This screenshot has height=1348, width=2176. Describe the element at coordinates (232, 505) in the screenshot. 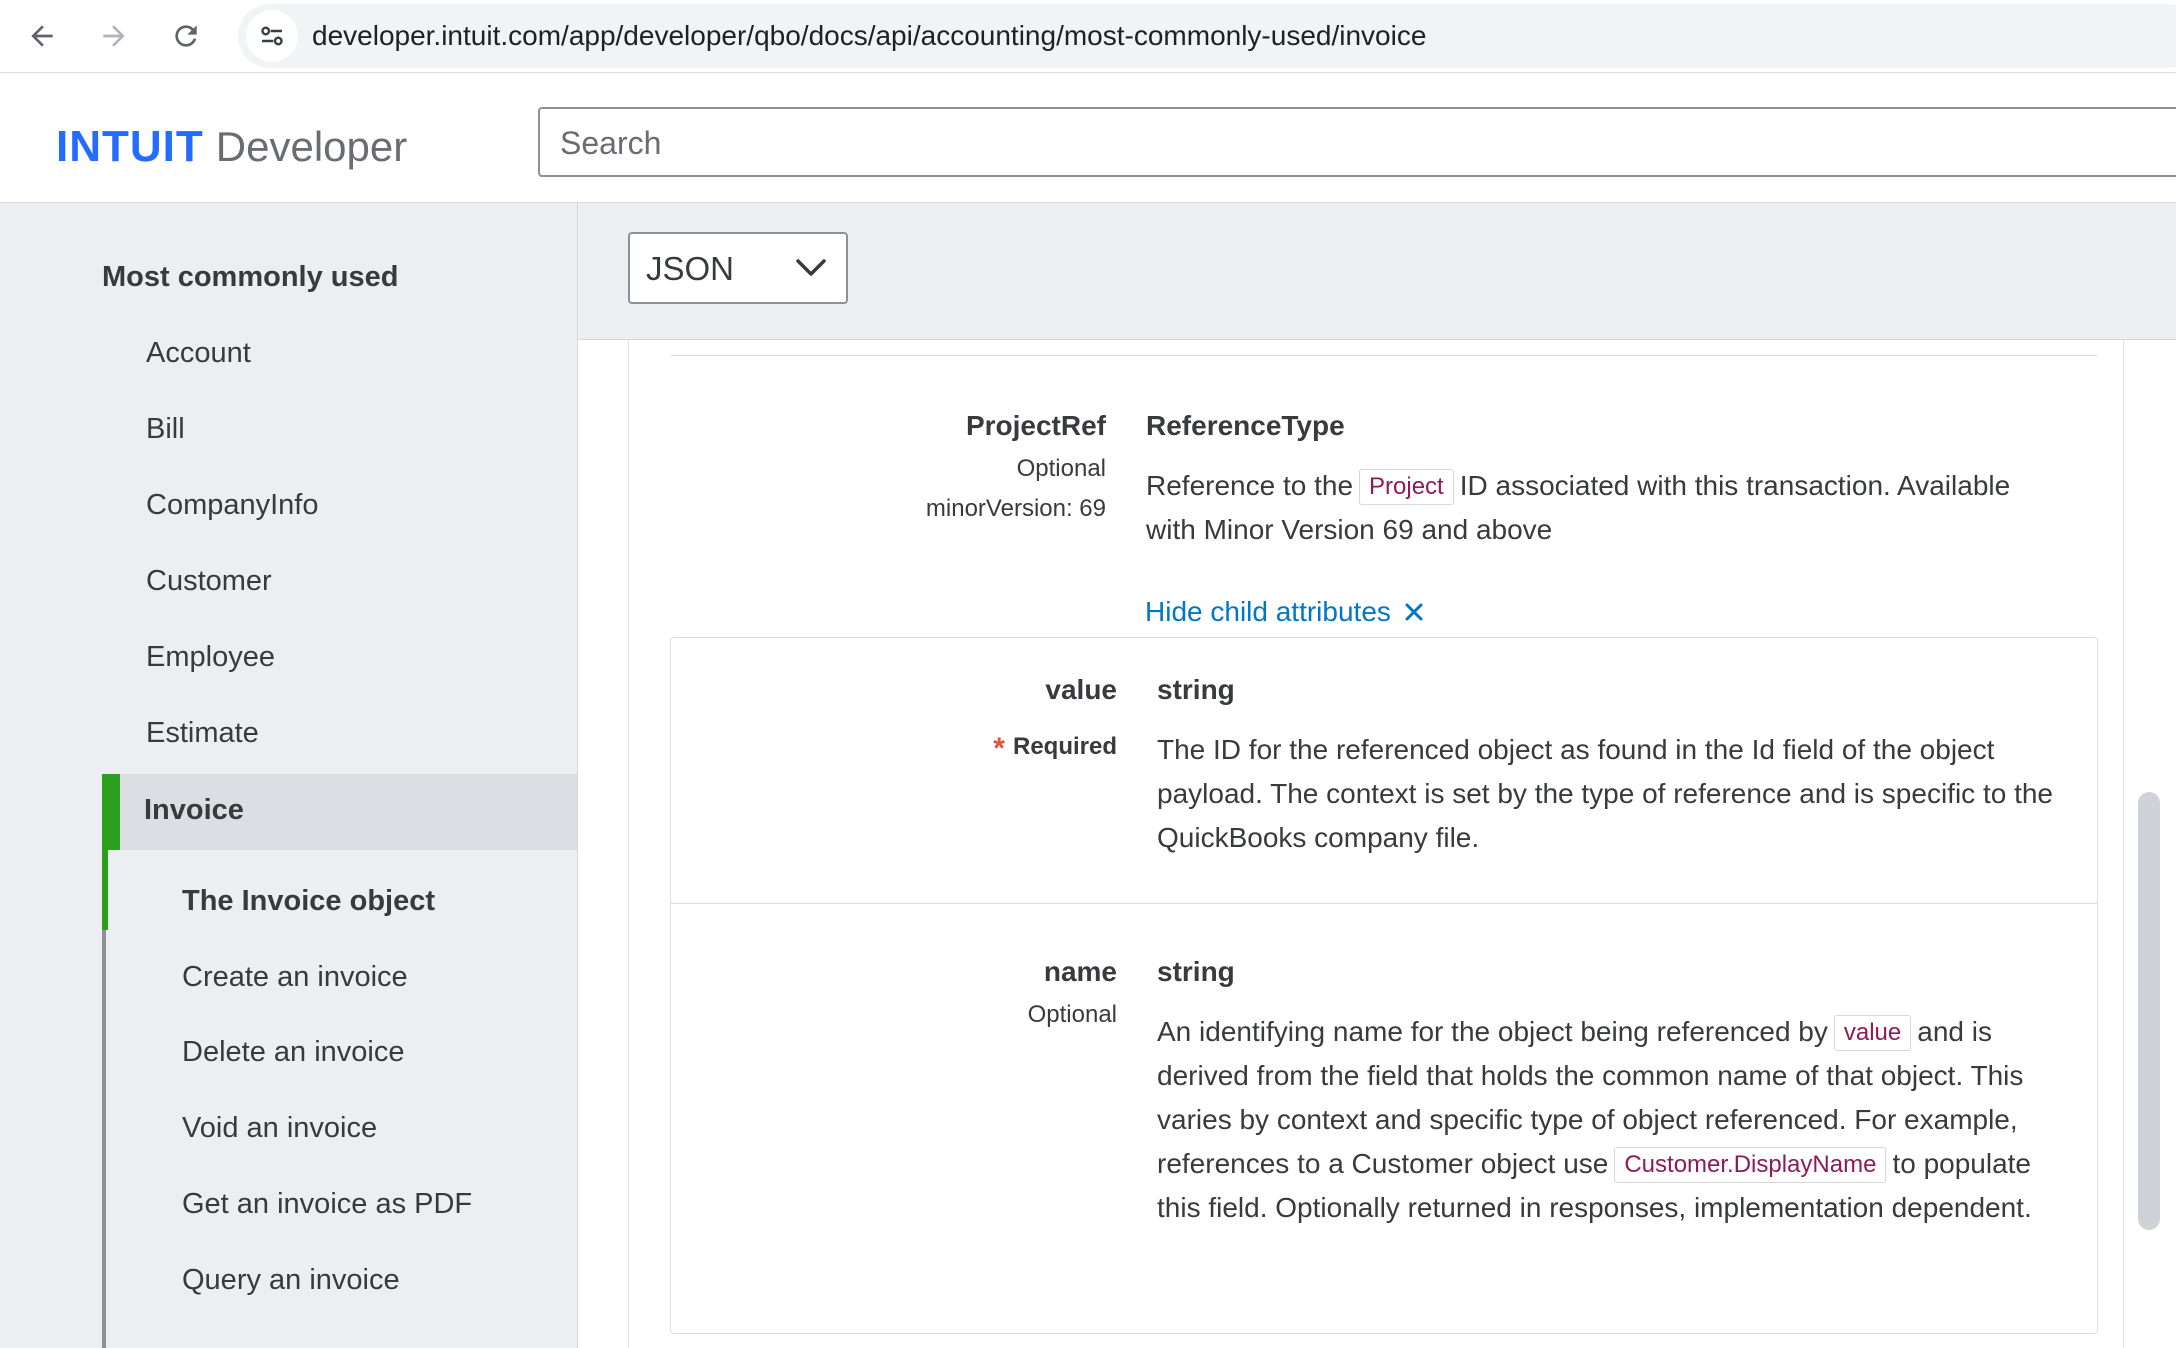

I see `sidebar-item-companyinfo: CompanyInfo` at that location.